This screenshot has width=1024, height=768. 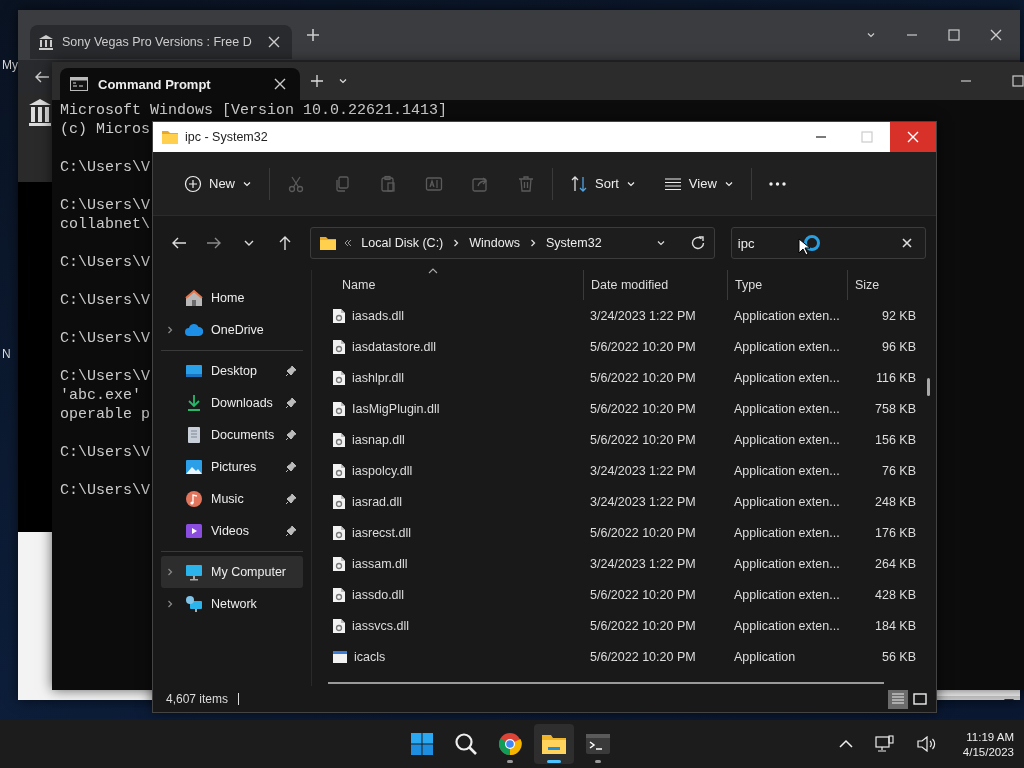 I want to click on size-cell-text: 92 KB, so click(x=898, y=315).